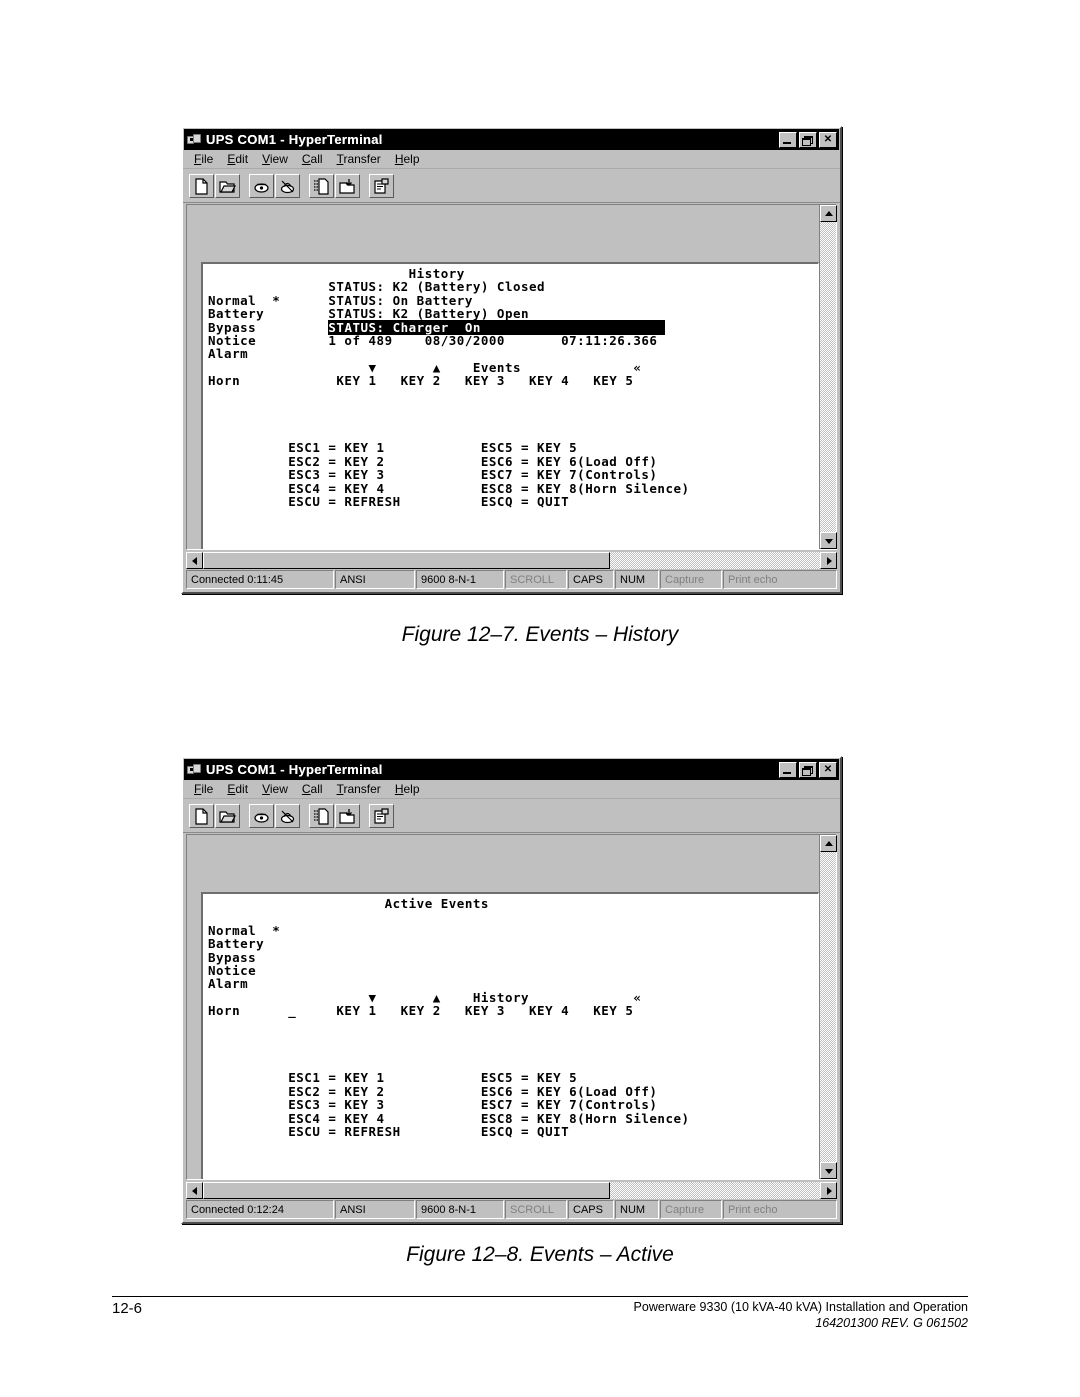 The image size is (1080, 1397). What do you see at coordinates (375, 579) in the screenshot?
I see `status-emulation: ANSI` at bounding box center [375, 579].